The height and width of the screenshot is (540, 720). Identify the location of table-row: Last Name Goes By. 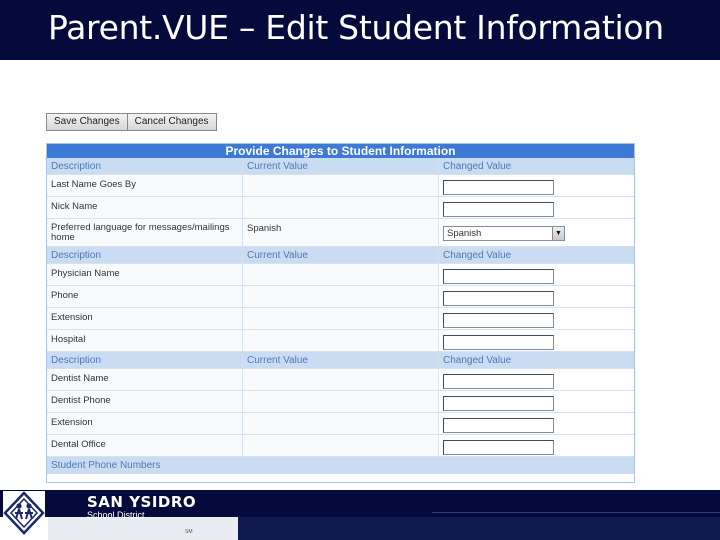
(340, 186).